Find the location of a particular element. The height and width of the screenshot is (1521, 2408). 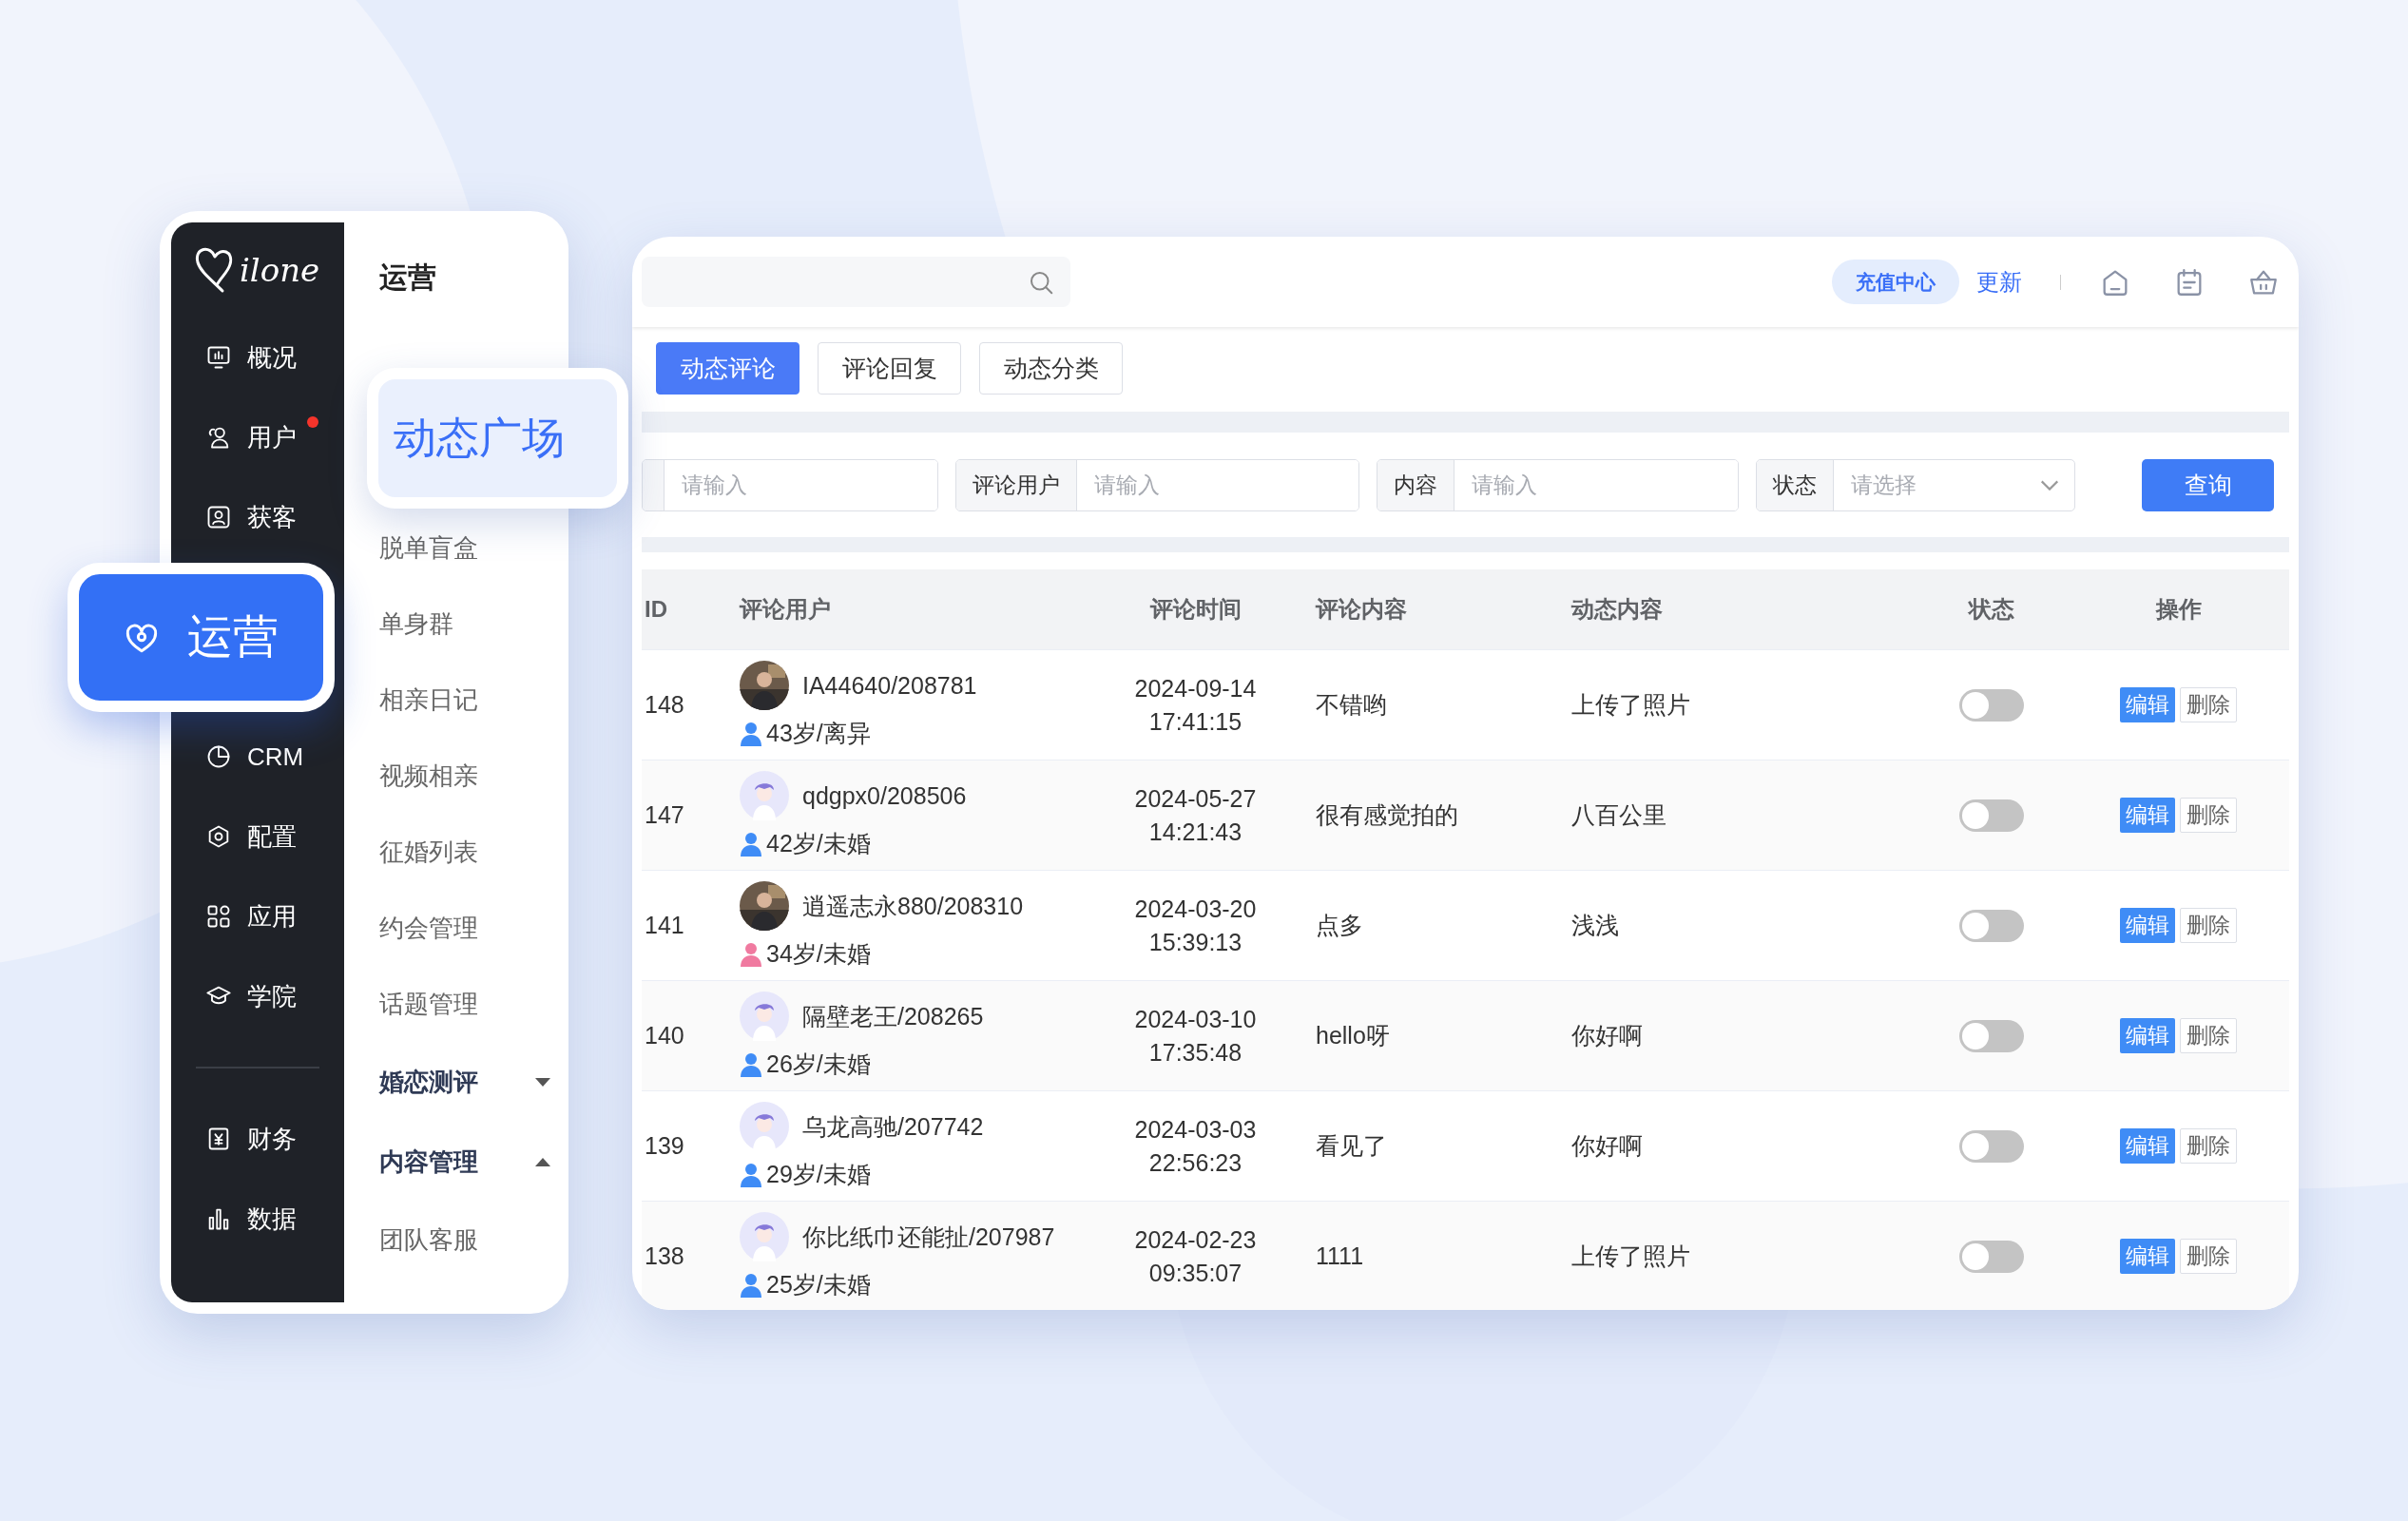

table-cell: 141 is located at coordinates (664, 925).